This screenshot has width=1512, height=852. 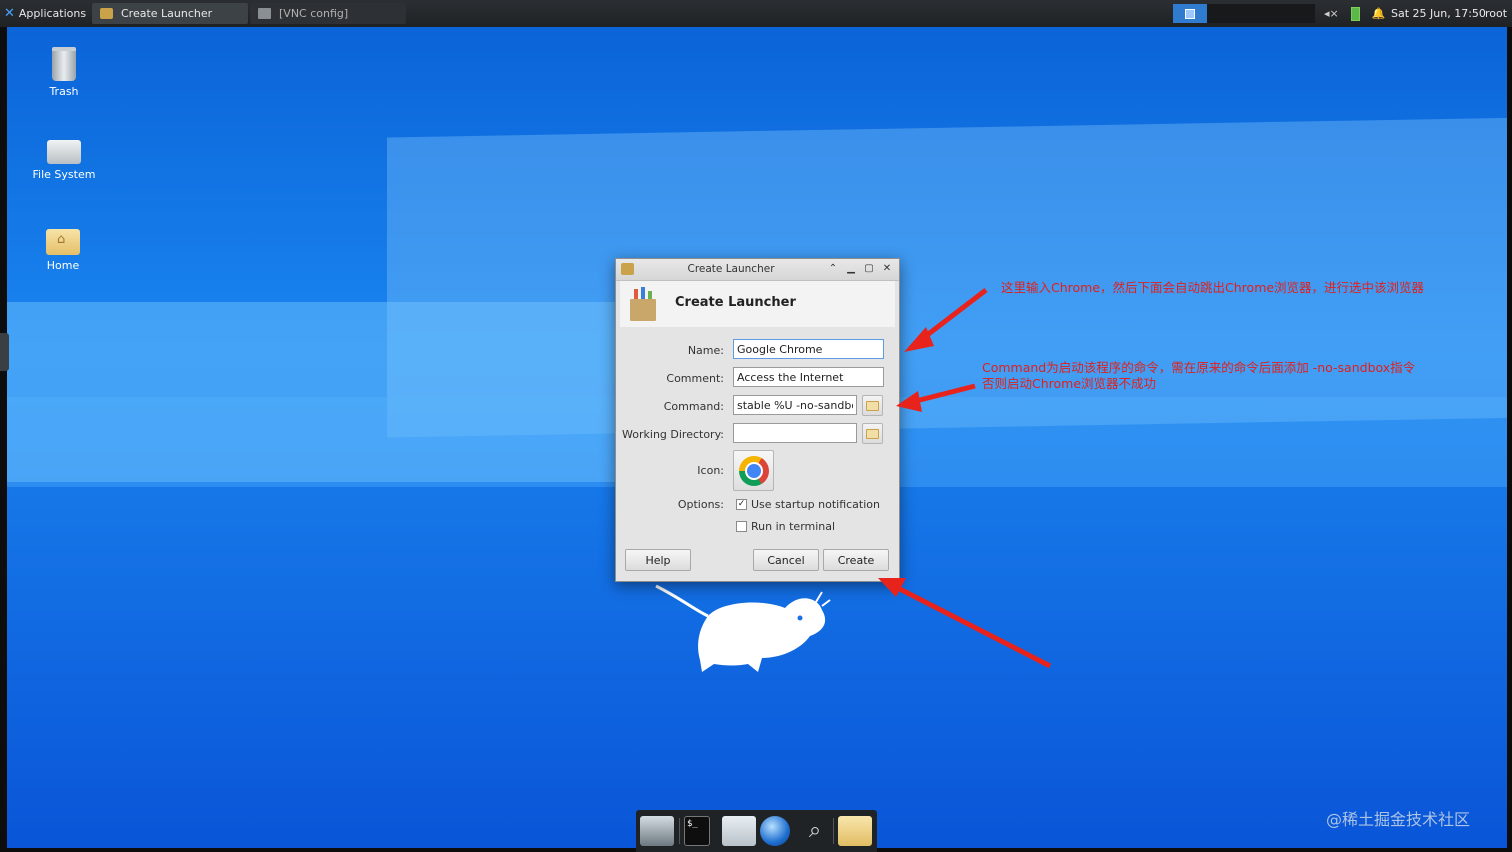 What do you see at coordinates (658, 560) in the screenshot?
I see `help-button: Help` at bounding box center [658, 560].